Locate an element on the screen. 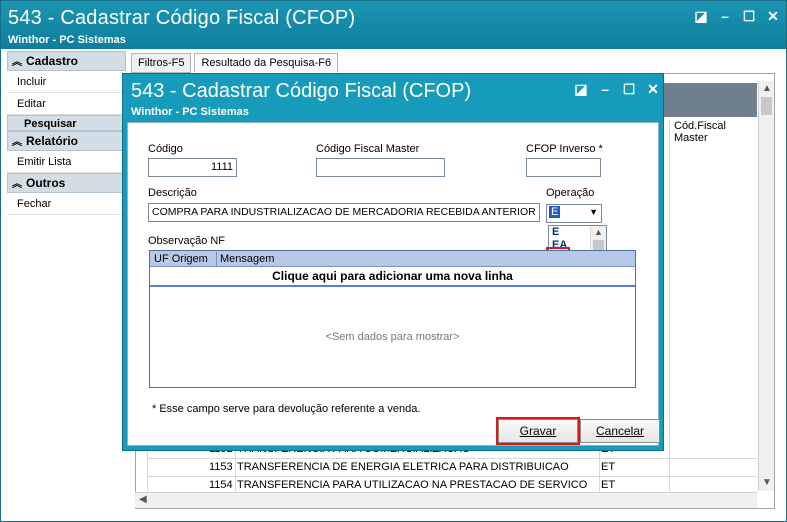  scrollbar-thumb is located at coordinates (766, 106).